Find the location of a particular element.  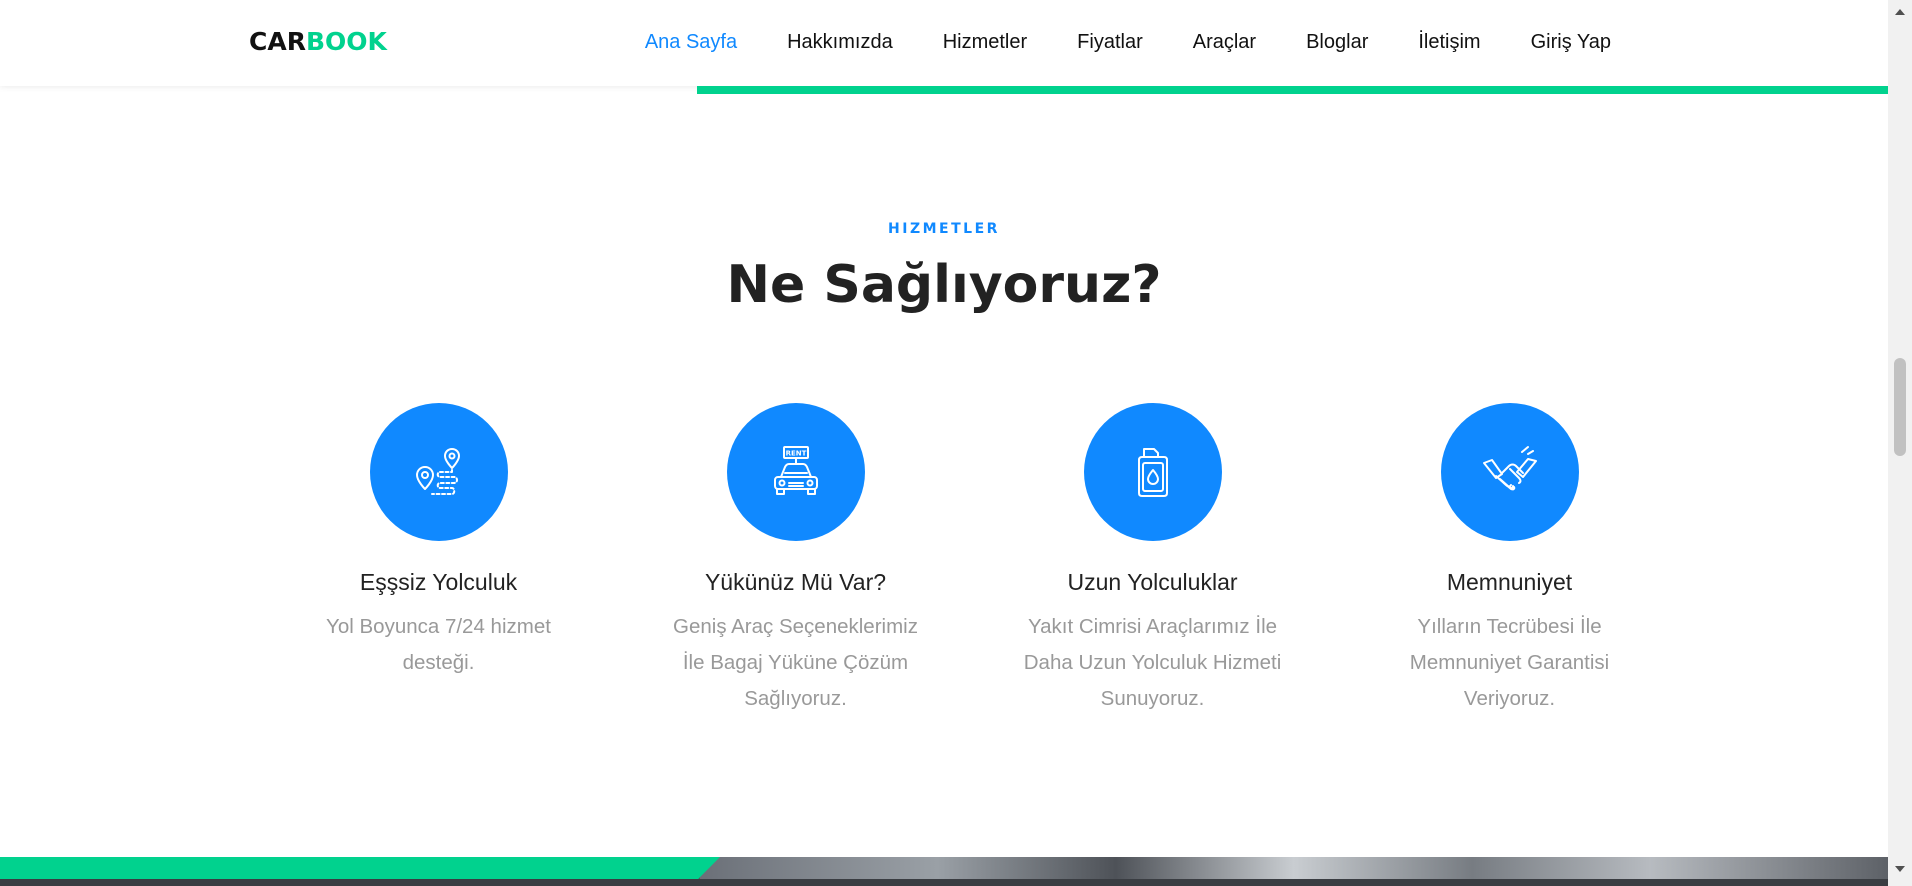

service-icon-circle: RENT is located at coordinates (795, 472).